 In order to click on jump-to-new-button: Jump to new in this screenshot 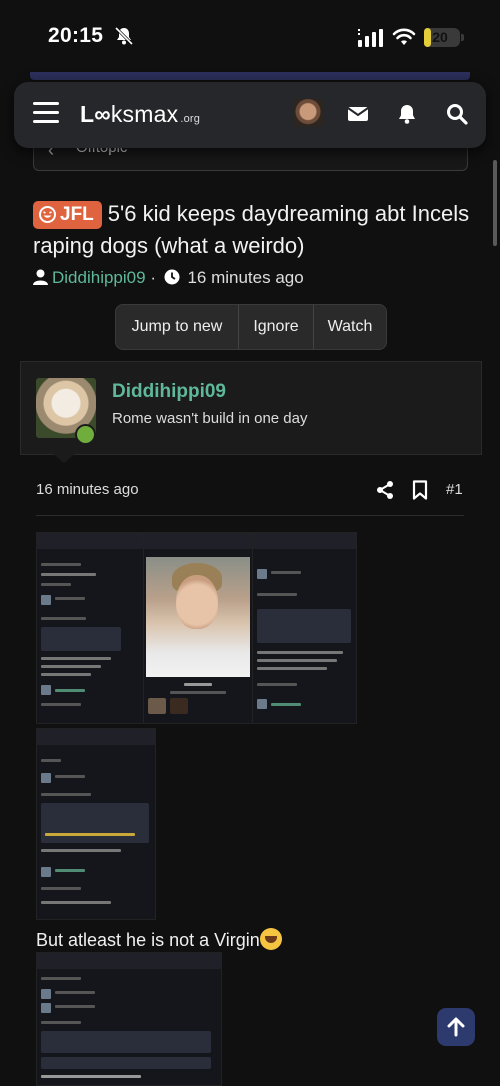, I will do `click(177, 327)`.